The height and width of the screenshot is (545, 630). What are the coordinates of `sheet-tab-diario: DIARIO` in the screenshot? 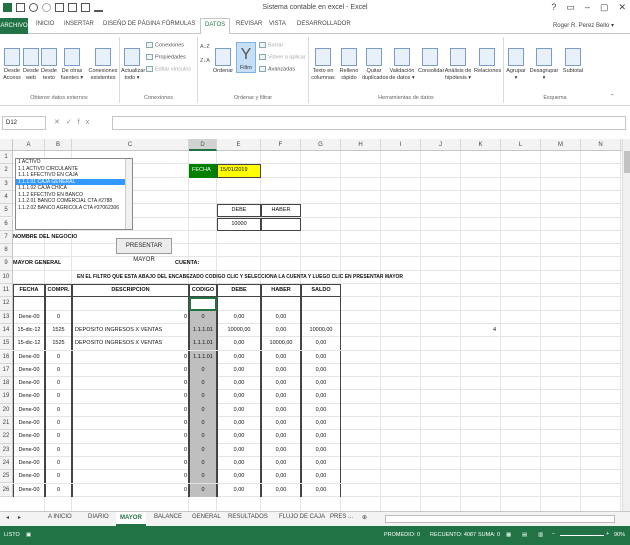 It's located at (98, 517).